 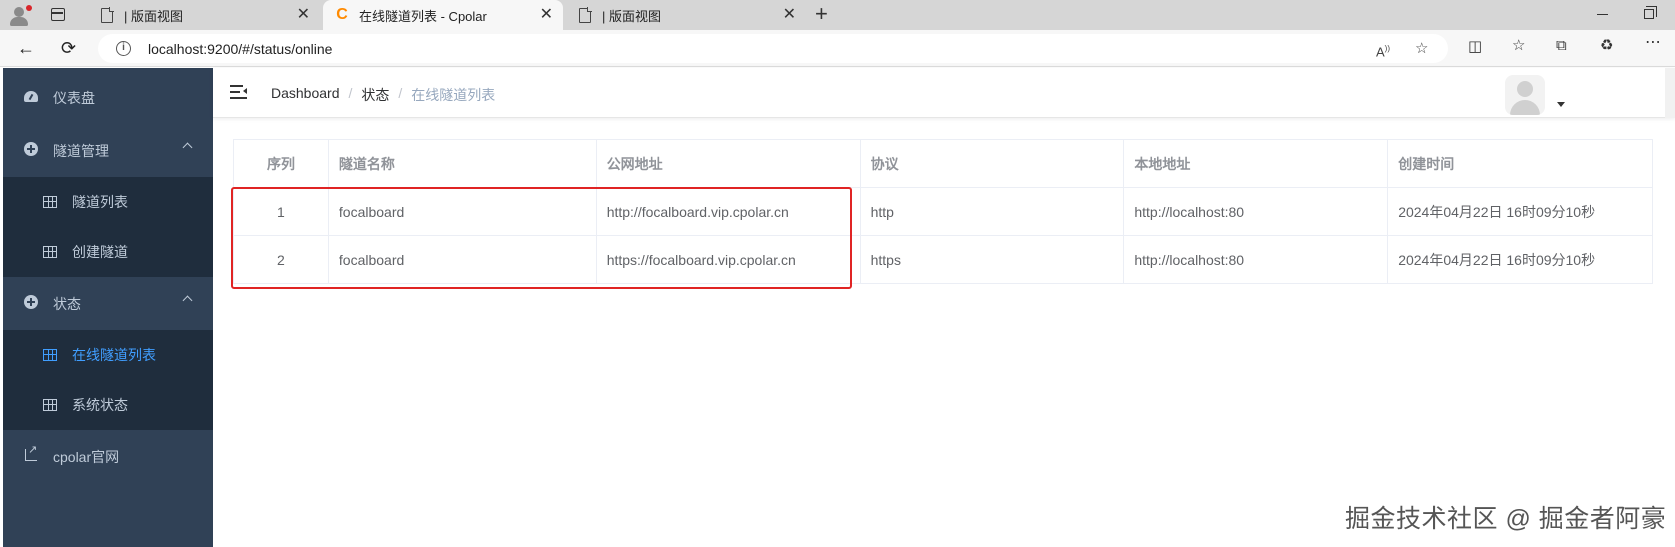 I want to click on sidebar-item-label: 状态, so click(x=67, y=303).